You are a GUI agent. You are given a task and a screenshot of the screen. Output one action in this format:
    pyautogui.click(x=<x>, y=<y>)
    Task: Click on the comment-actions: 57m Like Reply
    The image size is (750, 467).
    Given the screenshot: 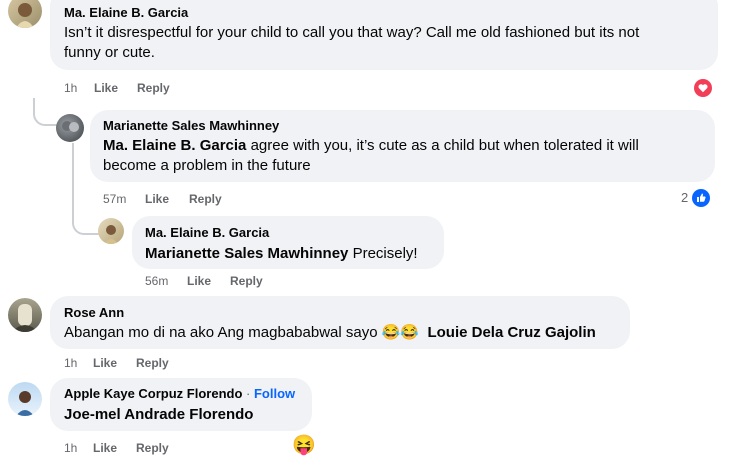 What is the action you would take?
    pyautogui.click(x=203, y=200)
    